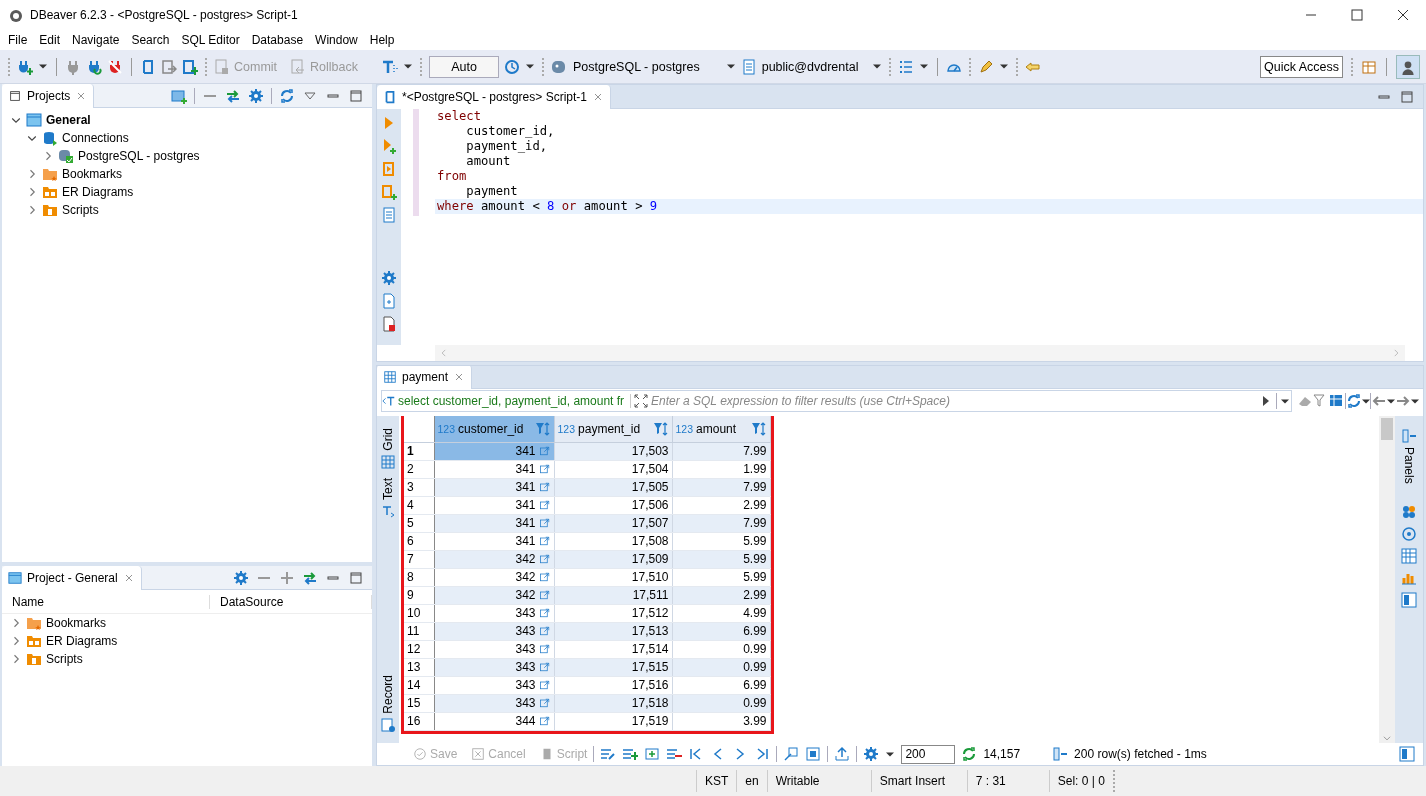  I want to click on new-script-icon, so click(389, 301).